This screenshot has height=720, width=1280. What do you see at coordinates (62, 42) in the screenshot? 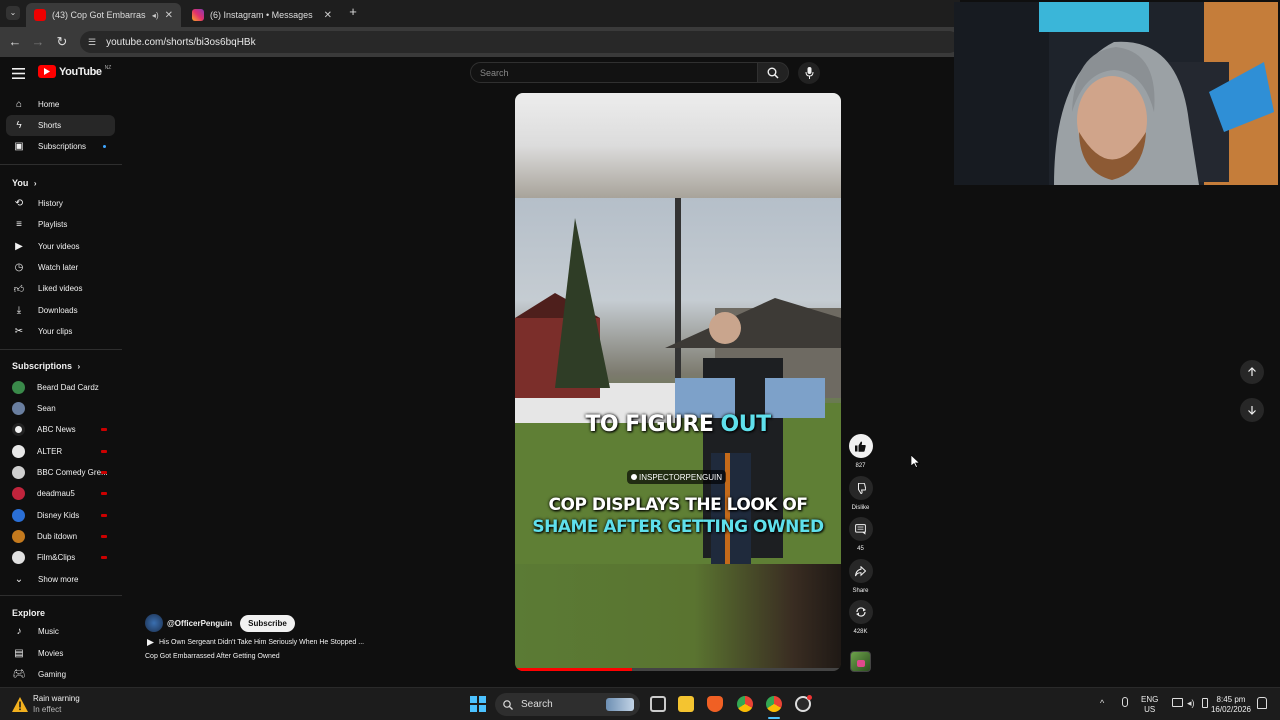
I see `reload-icon: ↻` at bounding box center [62, 42].